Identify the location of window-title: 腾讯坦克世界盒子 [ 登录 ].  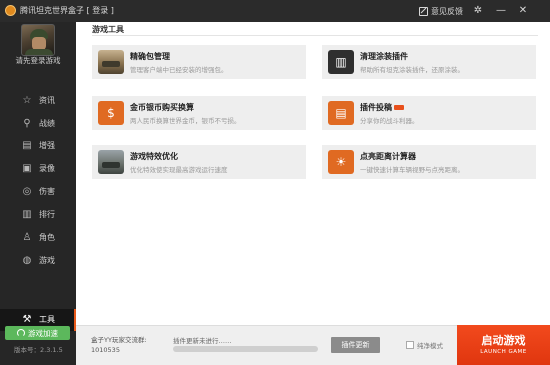
(67, 10).